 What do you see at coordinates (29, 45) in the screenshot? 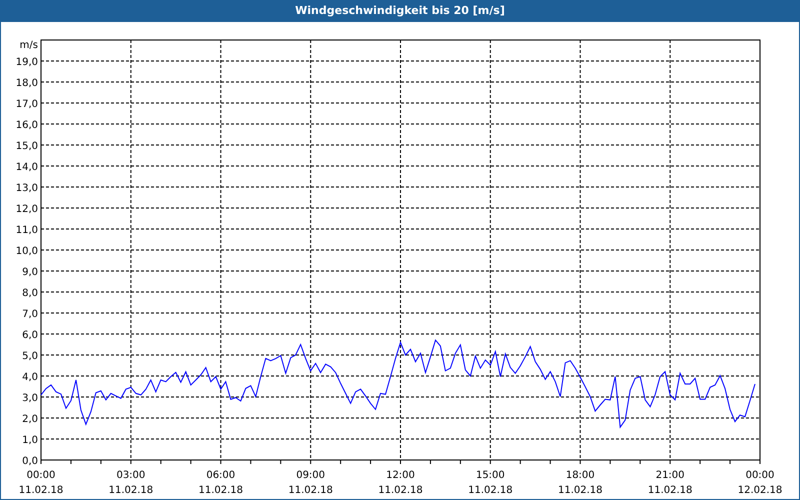
I see `y-axis-unit: m/s` at bounding box center [29, 45].